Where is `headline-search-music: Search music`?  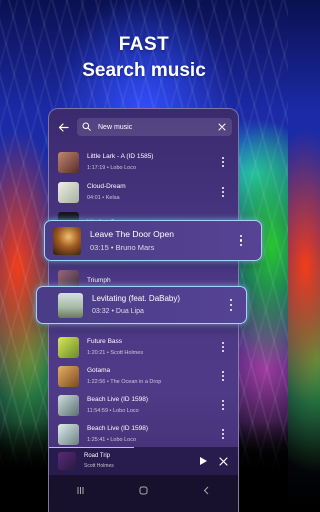
headline-search-music: Search music is located at coordinates (144, 70).